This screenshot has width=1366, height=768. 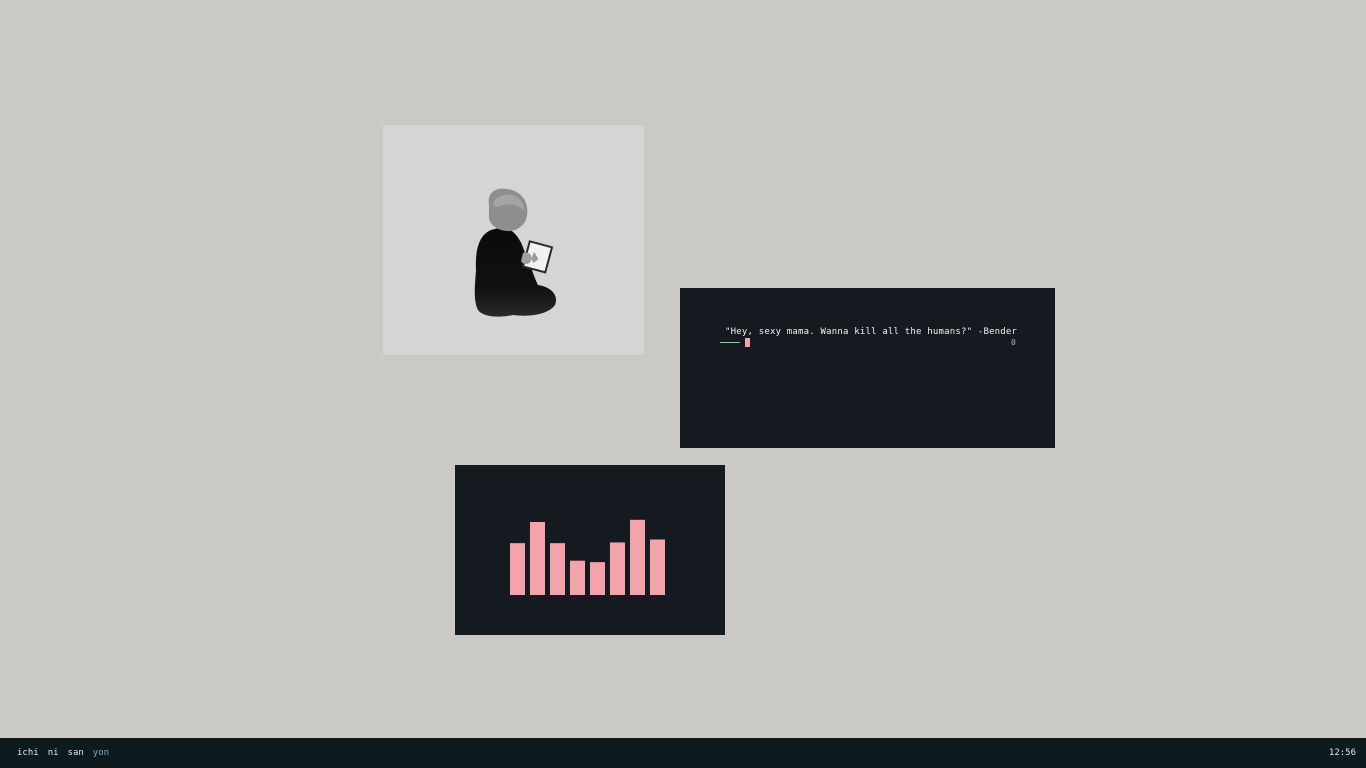 I want to click on prompt-indicator, so click(x=730, y=342).